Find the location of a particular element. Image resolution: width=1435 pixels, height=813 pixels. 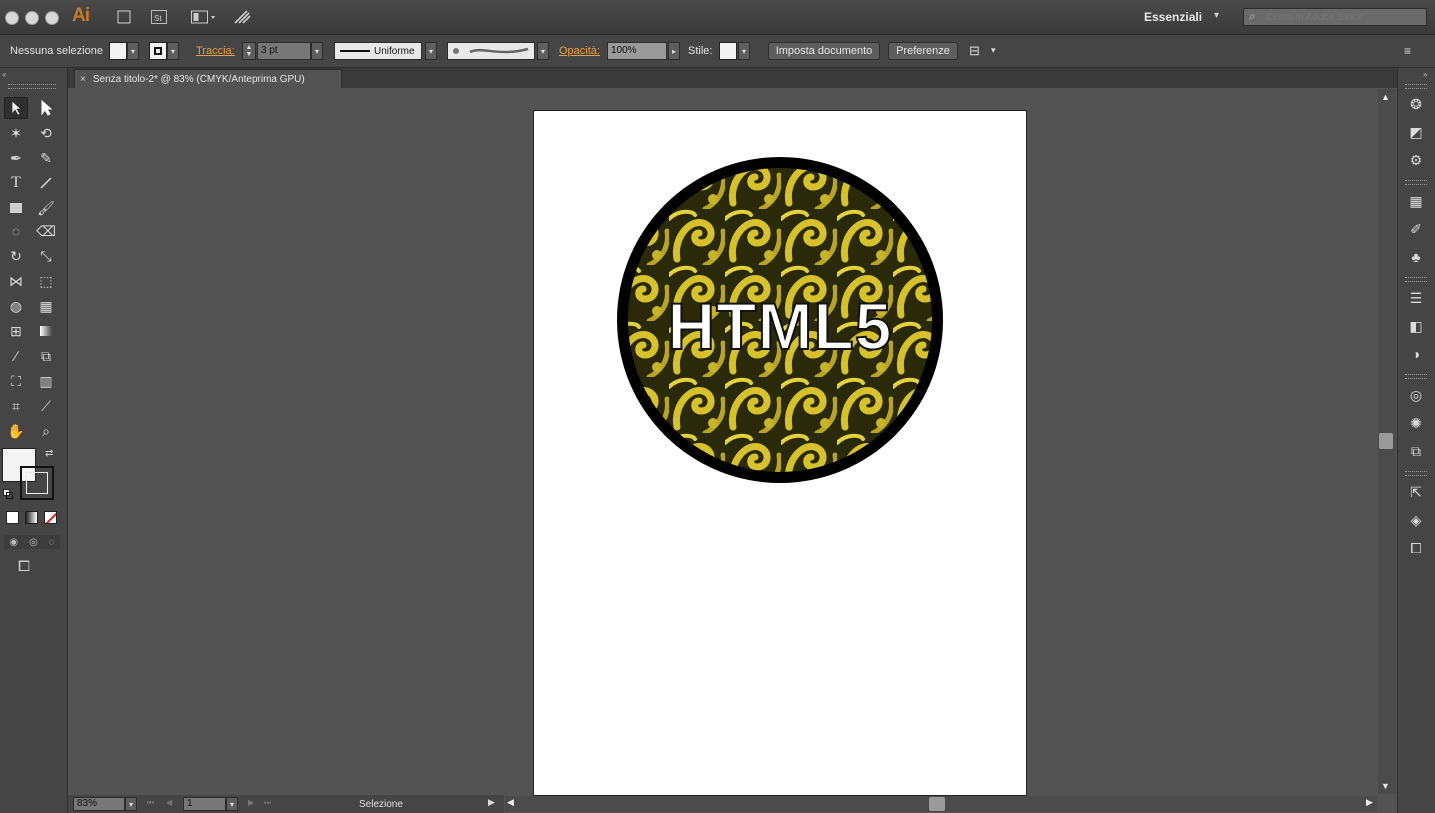

scroll-left-icon: ◀ is located at coordinates (510, 802).